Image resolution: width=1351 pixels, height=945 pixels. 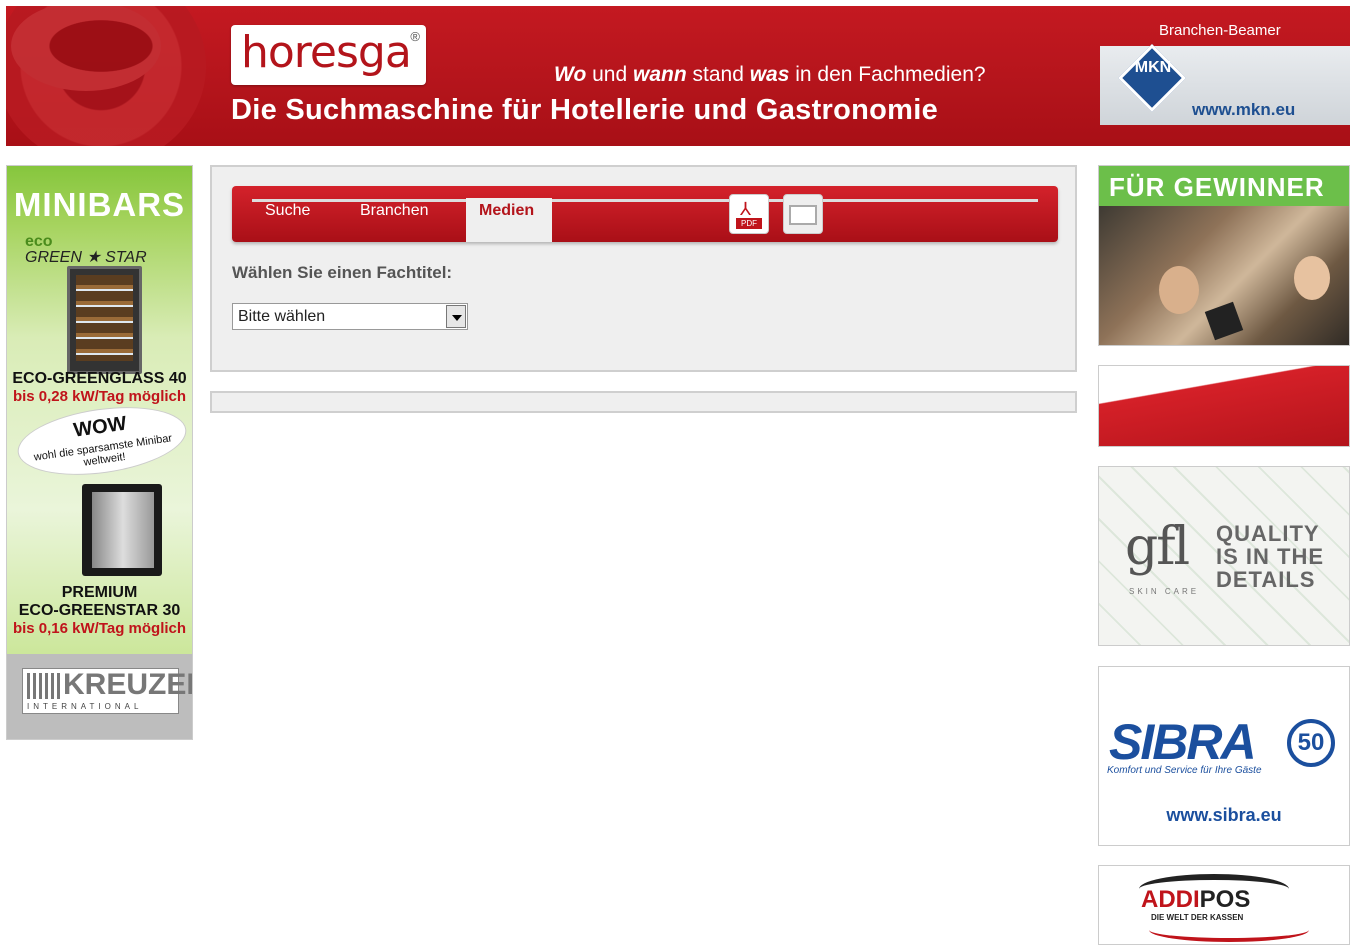 I want to click on addipos-logo: ADDIPOS, so click(x=1195, y=900).